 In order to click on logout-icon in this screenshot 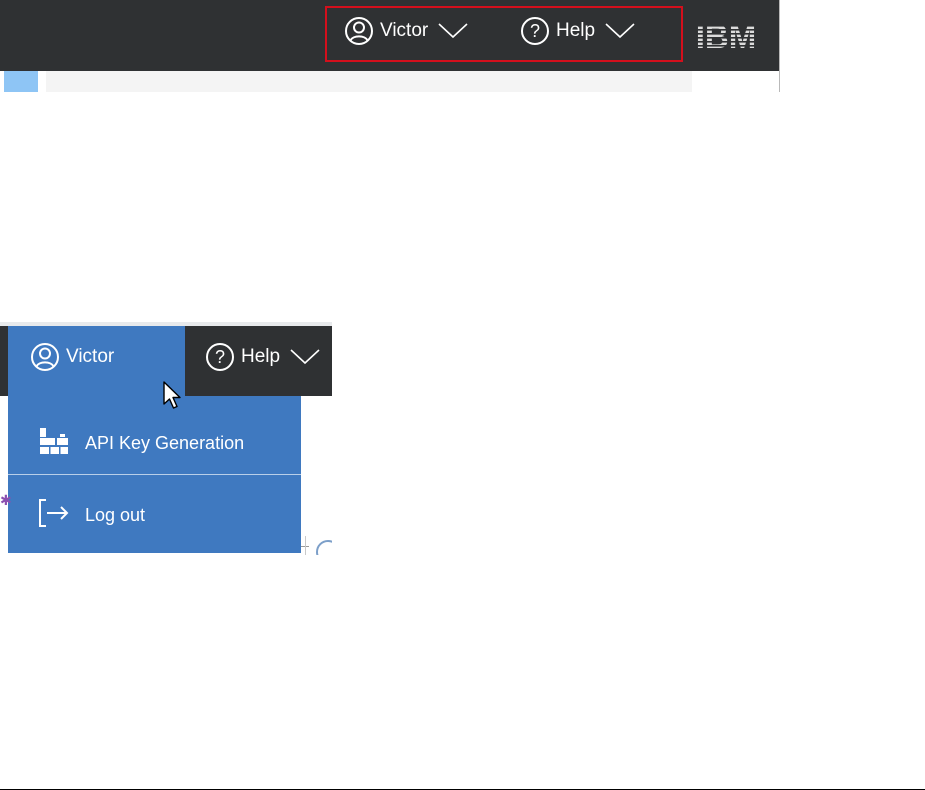, I will do `click(54, 515)`.